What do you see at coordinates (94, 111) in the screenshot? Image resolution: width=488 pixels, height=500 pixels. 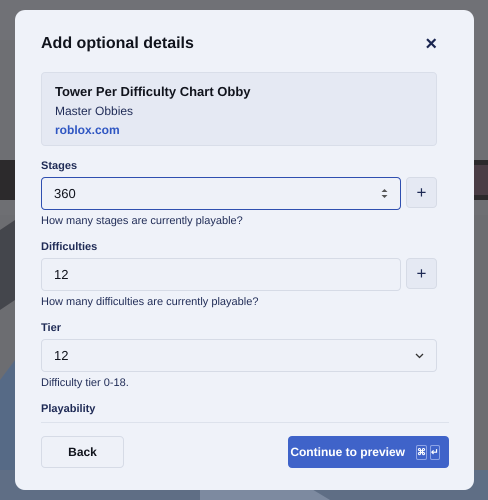 I see `game-creator: Master Obbies` at bounding box center [94, 111].